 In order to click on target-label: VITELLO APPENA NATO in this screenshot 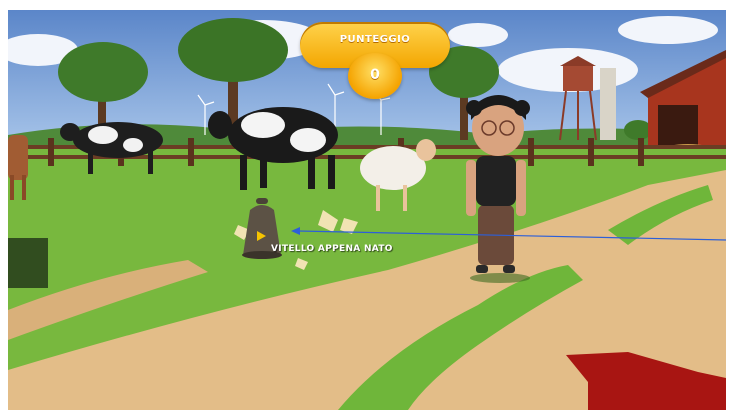, I will do `click(332, 249)`.